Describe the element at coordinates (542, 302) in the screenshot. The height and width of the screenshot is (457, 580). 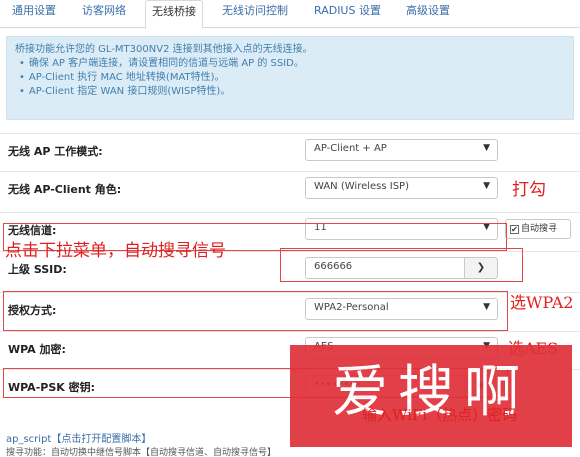
I see `annotation-wpa2: 选WPA2` at that location.